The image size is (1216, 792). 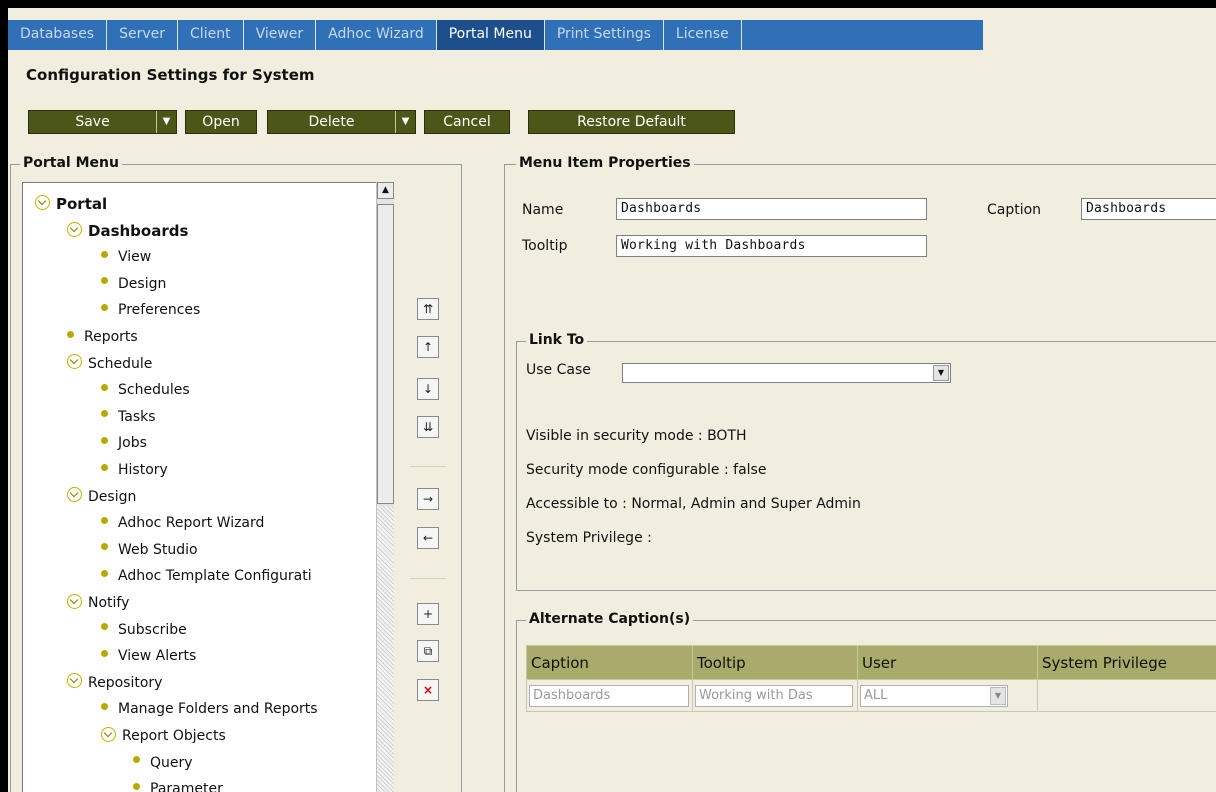 What do you see at coordinates (211, 35) in the screenshot?
I see `tab-client: Client` at bounding box center [211, 35].